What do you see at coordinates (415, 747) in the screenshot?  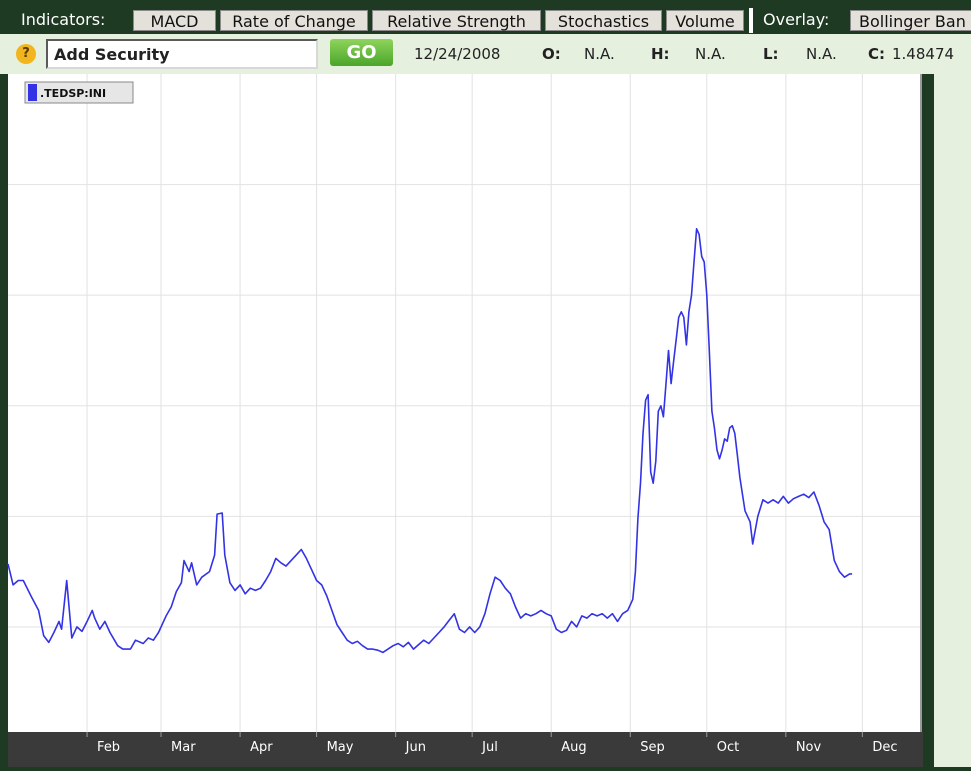 I see `x-tick-label-jun: Jun` at bounding box center [415, 747].